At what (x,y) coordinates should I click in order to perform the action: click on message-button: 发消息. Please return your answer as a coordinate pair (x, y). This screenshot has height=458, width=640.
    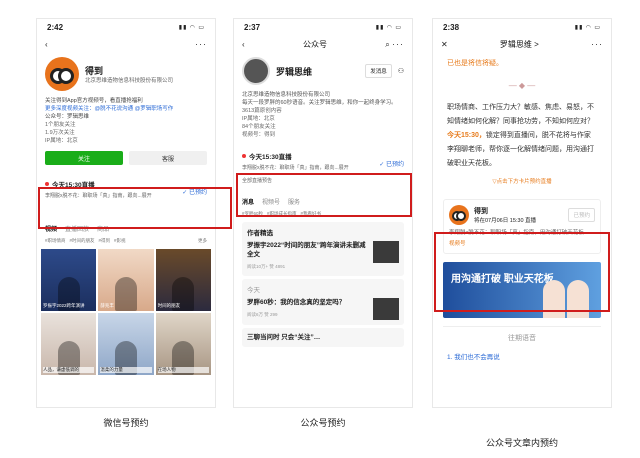
    Looking at the image, I should click on (378, 71).